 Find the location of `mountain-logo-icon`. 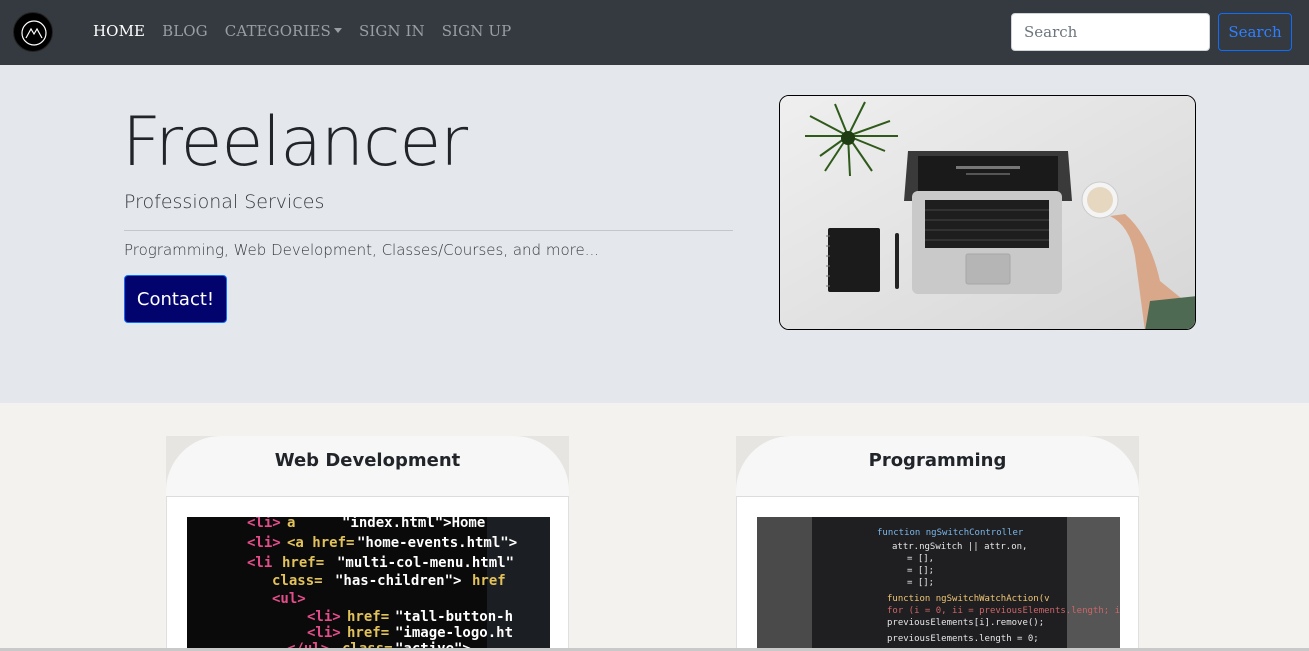

mountain-logo-icon is located at coordinates (34, 33).